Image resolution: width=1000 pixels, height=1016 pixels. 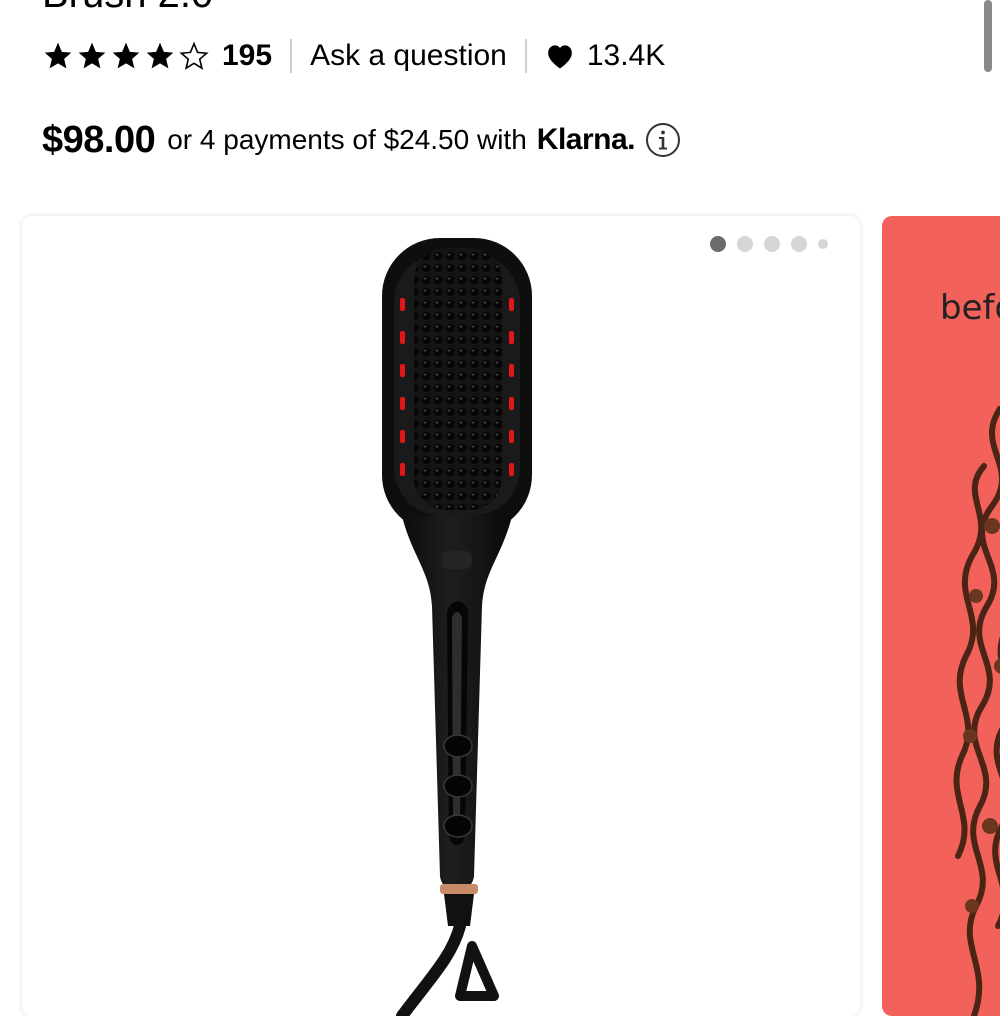 I want to click on heart-icon, so click(x=559, y=57).